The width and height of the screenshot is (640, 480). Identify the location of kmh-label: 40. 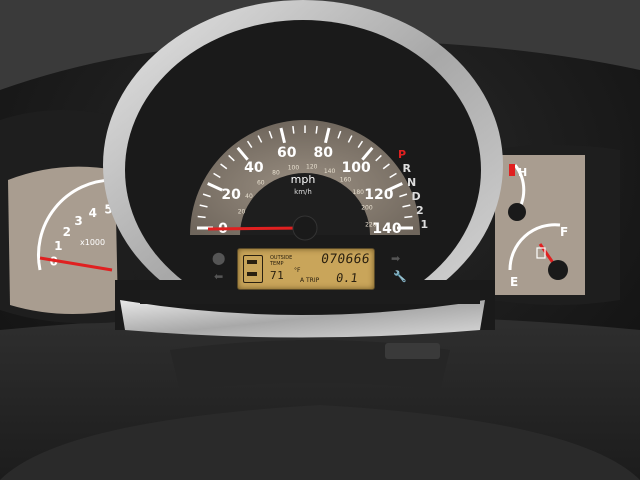
(249, 196).